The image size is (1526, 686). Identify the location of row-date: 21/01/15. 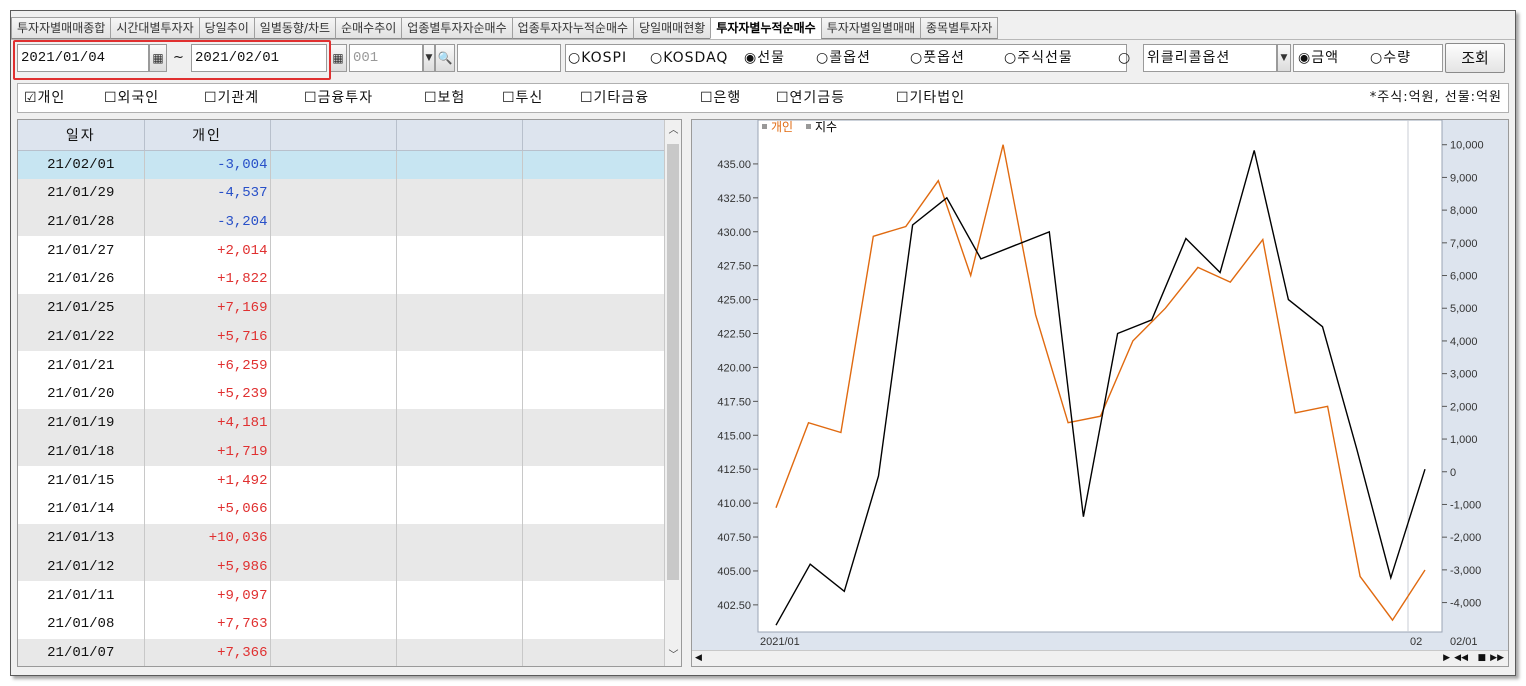
(81, 480).